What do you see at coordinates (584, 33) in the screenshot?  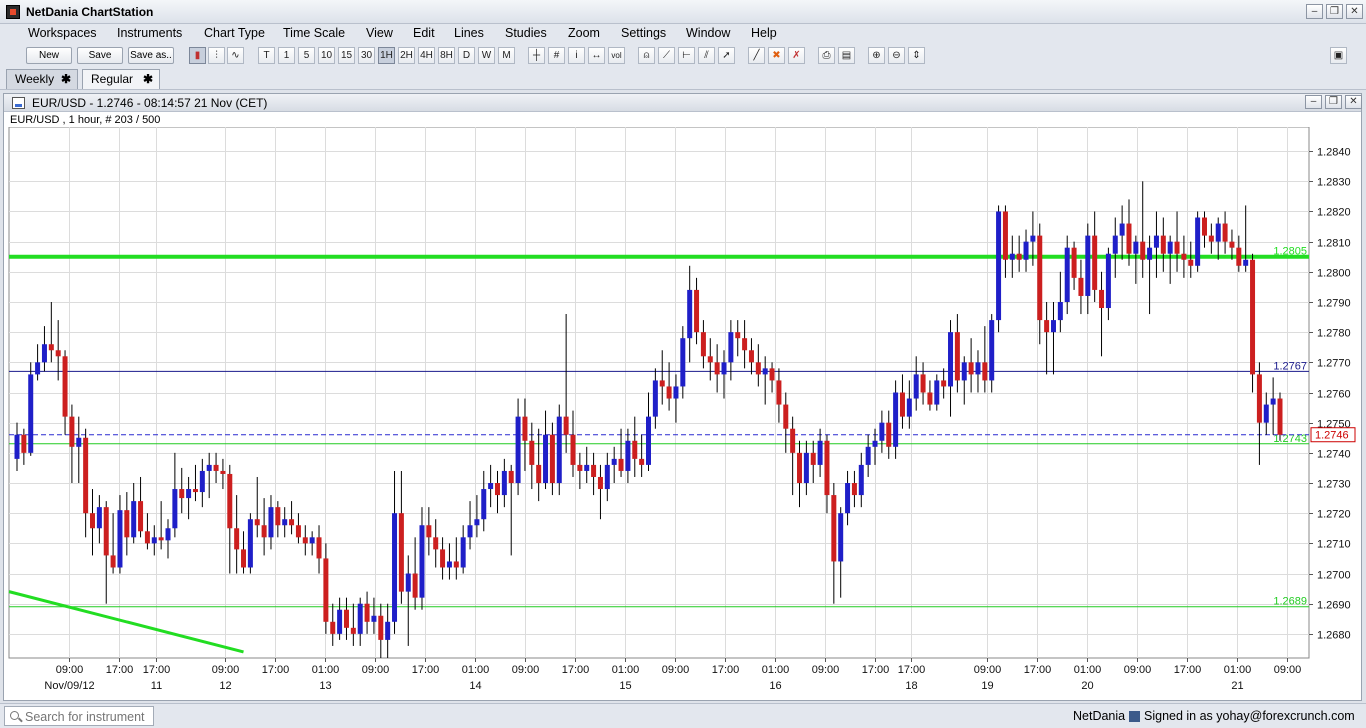 I see `menu-zoom: Zoom` at bounding box center [584, 33].